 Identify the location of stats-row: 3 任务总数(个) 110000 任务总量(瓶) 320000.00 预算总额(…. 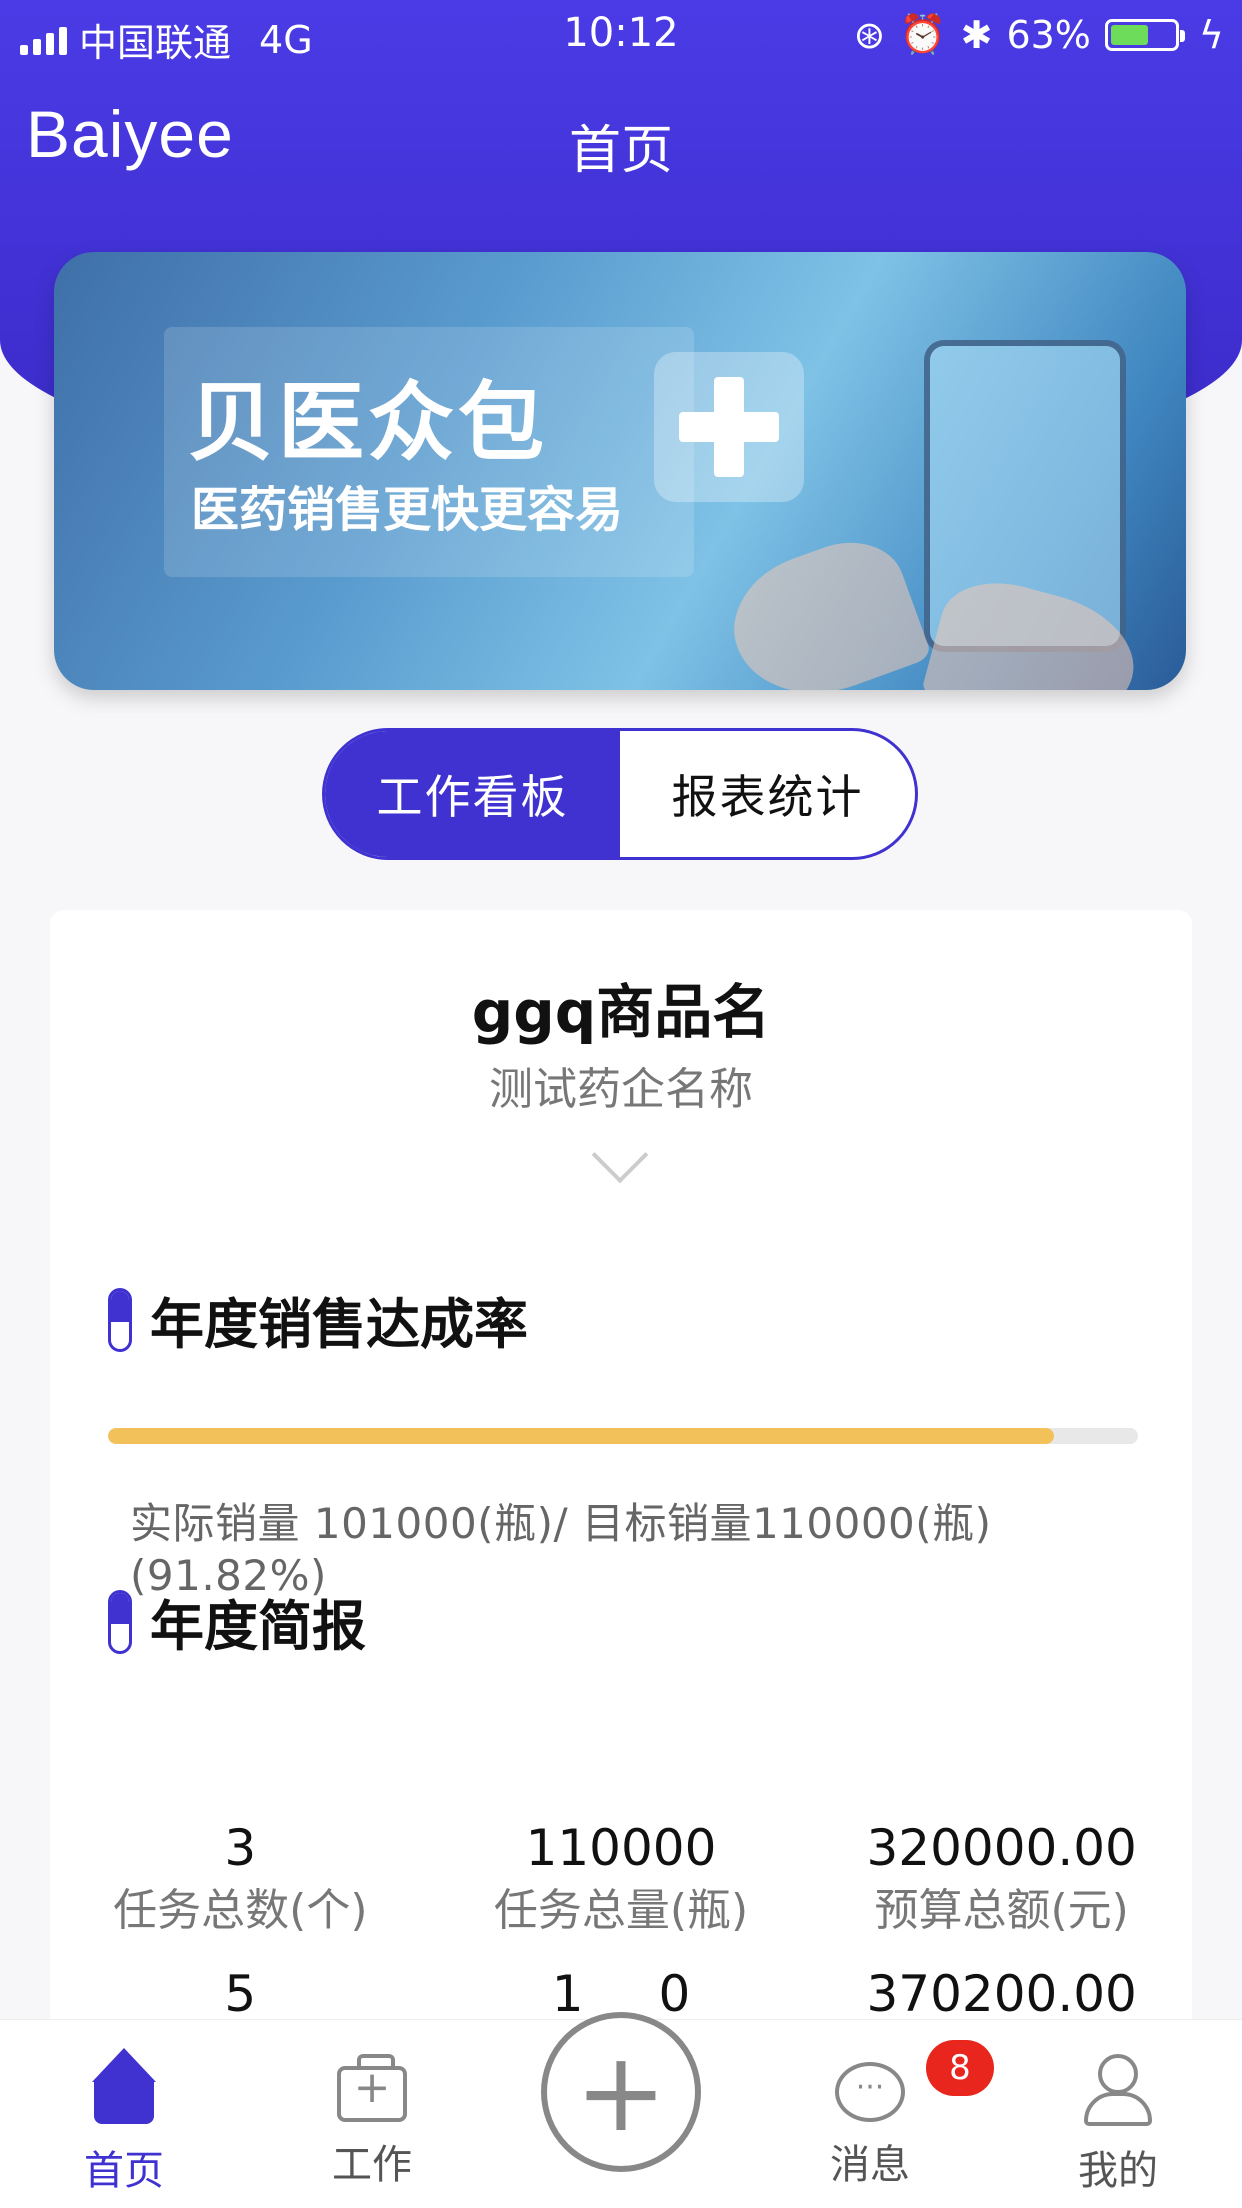
(621, 1878).